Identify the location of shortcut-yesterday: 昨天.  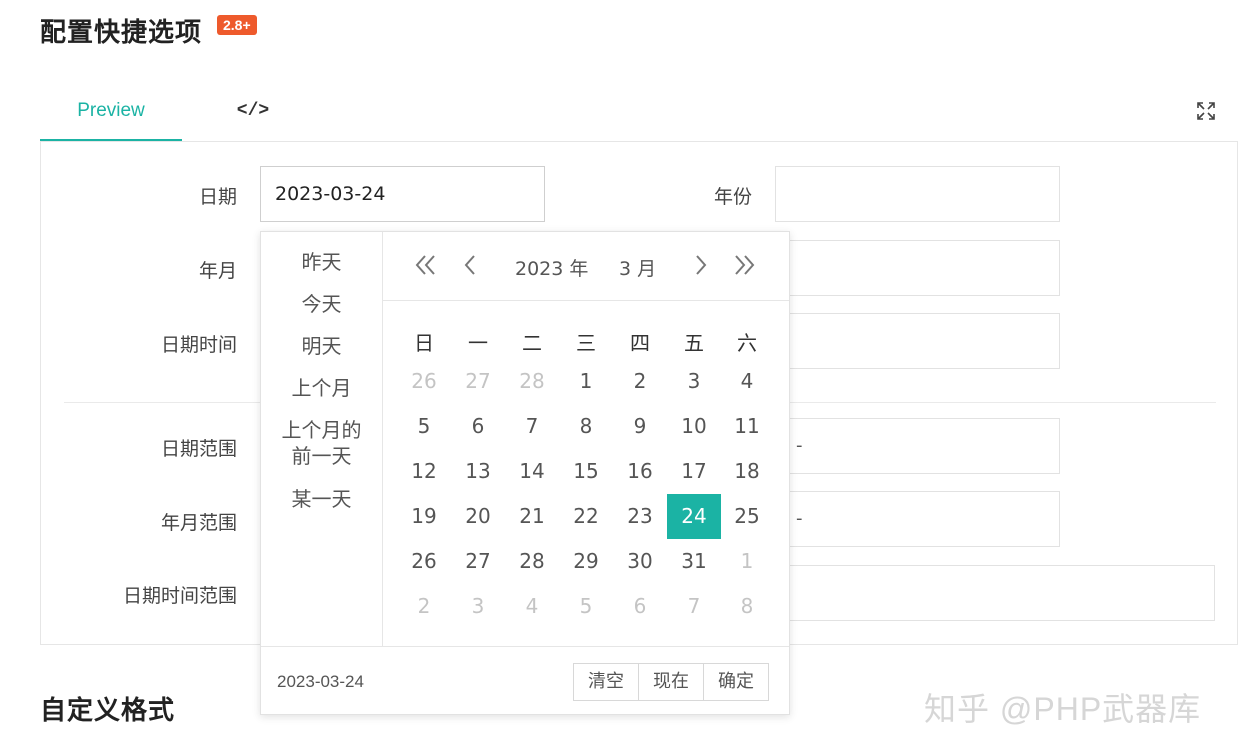
(321, 262).